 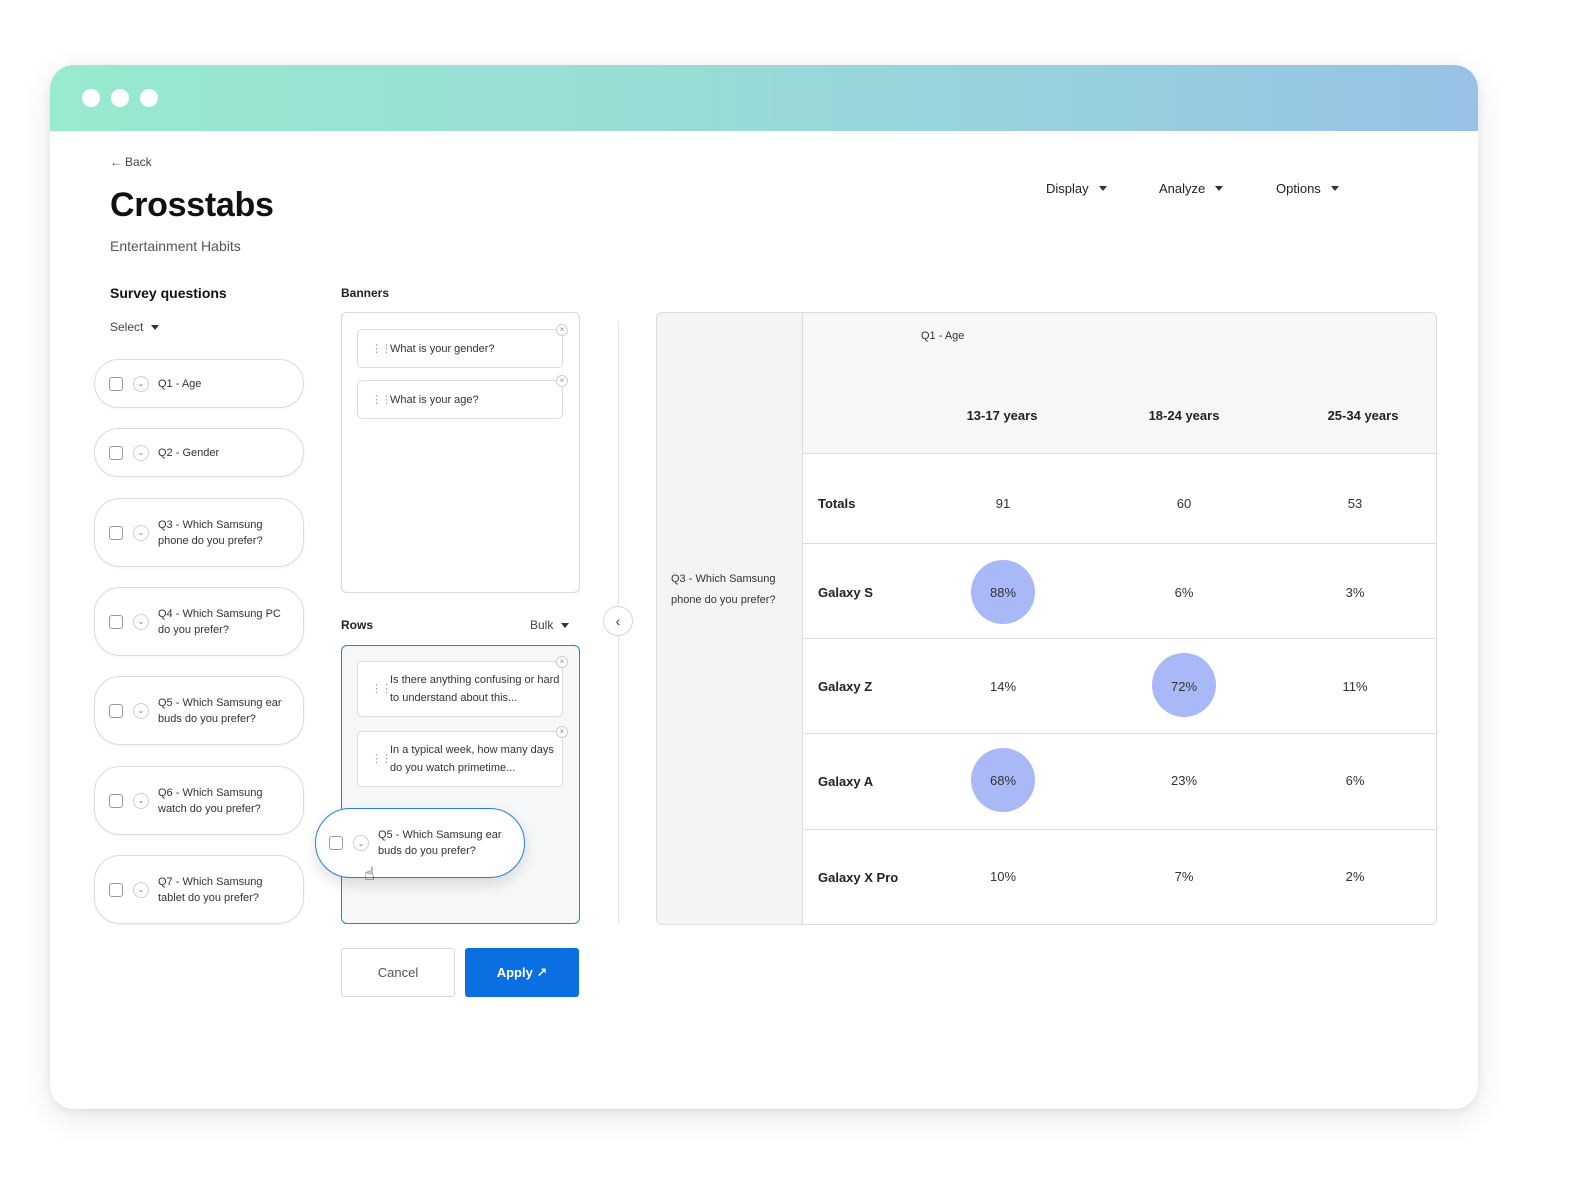 What do you see at coordinates (116, 162) in the screenshot?
I see `arrow-left-icon: ←` at bounding box center [116, 162].